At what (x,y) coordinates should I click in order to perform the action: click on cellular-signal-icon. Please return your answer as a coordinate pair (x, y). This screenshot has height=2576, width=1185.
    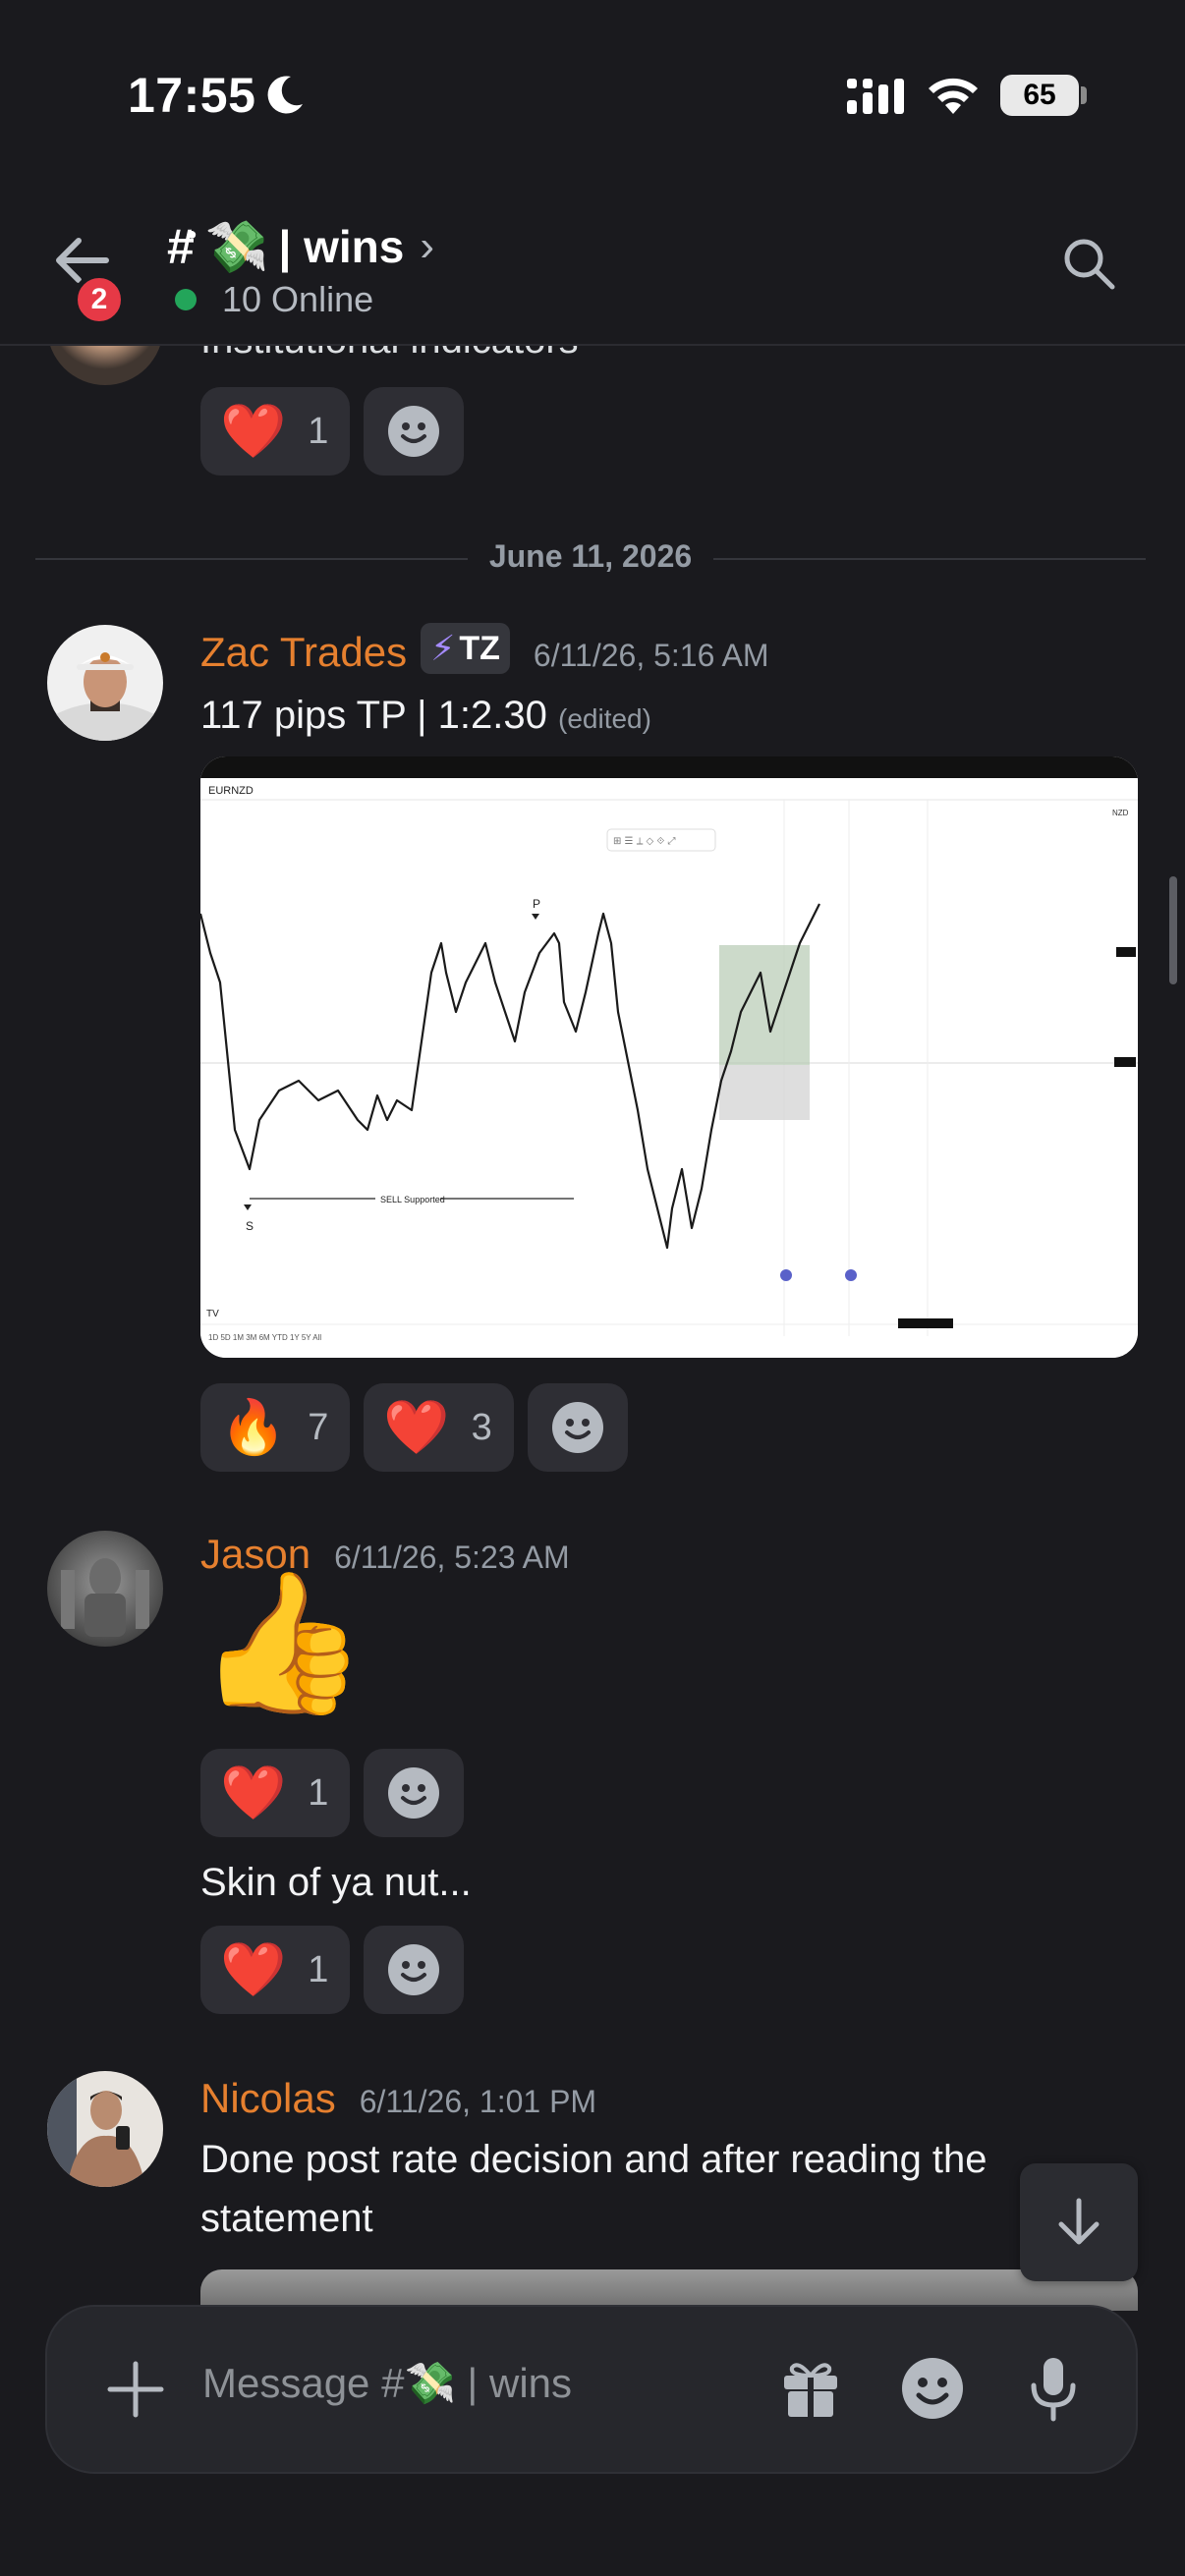
    Looking at the image, I should click on (876, 96).